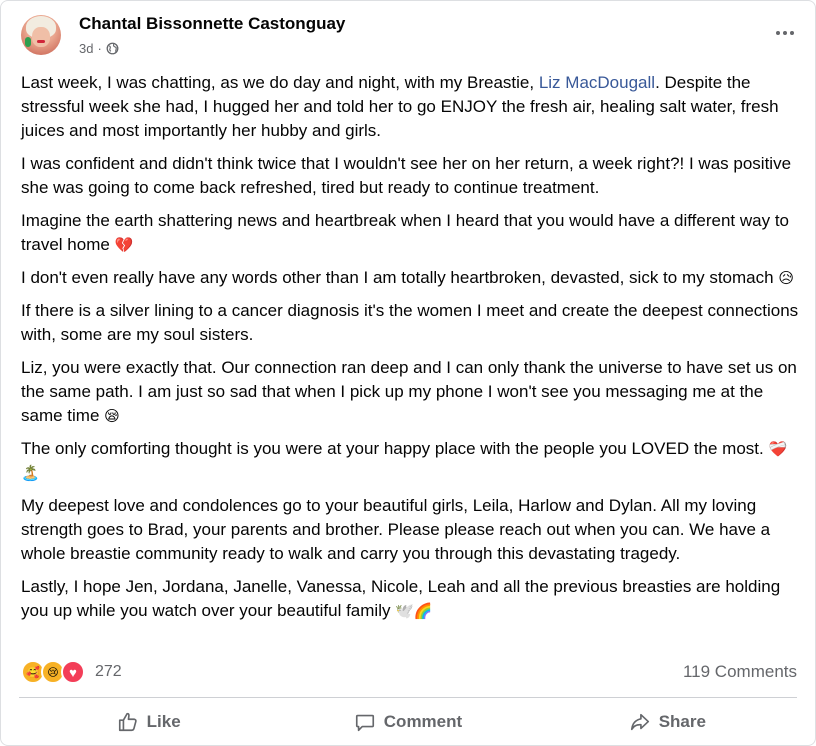 The image size is (816, 746). I want to click on author-avatar, so click(41, 35).